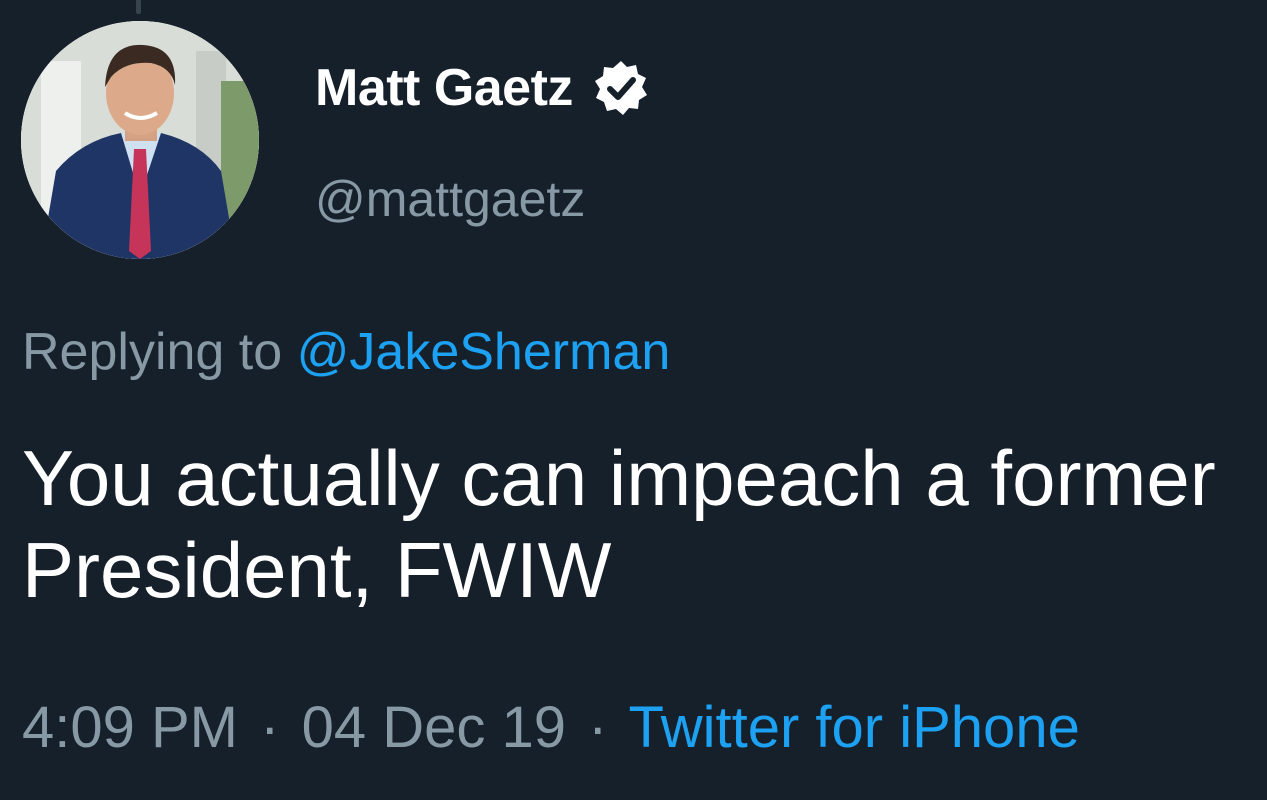 The image size is (1267, 800). What do you see at coordinates (130, 727) in the screenshot?
I see `tweet-time: 4:09 PM` at bounding box center [130, 727].